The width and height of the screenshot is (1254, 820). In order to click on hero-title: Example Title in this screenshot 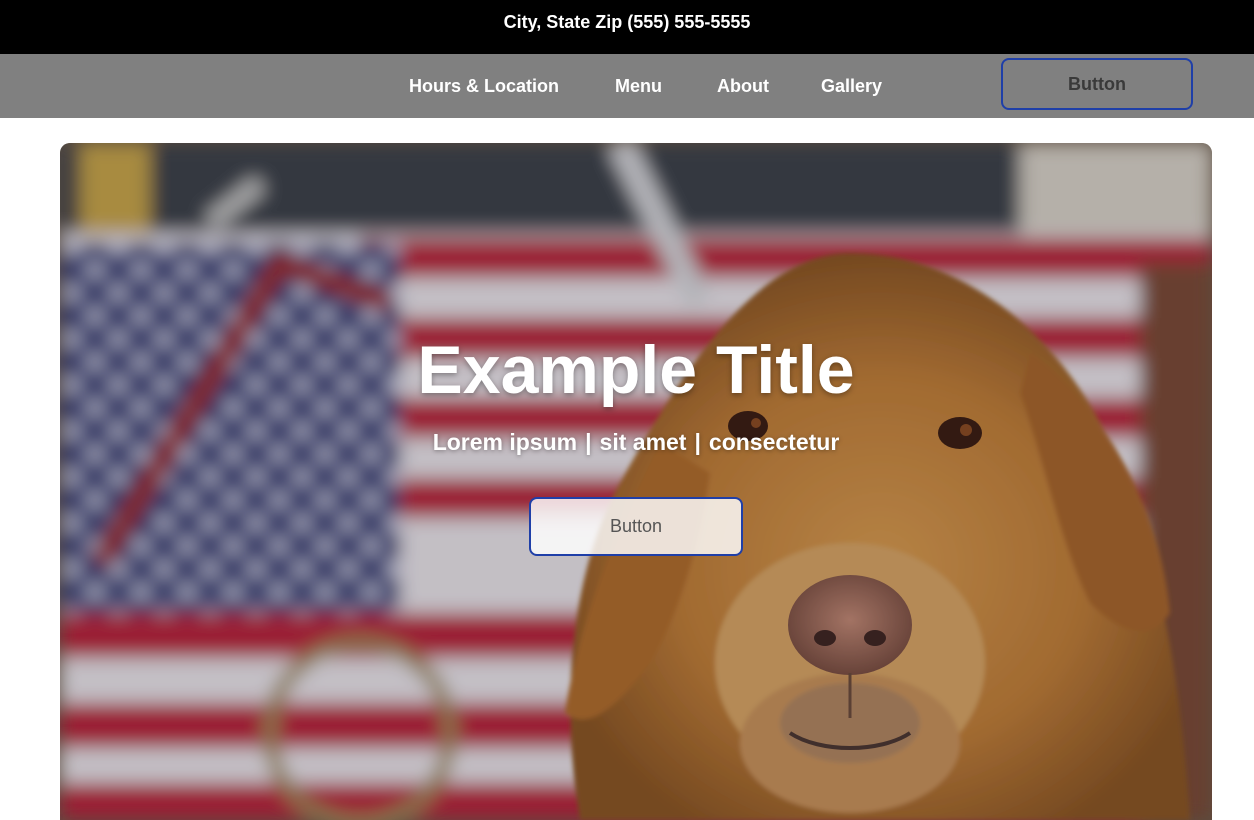, I will do `click(636, 370)`.